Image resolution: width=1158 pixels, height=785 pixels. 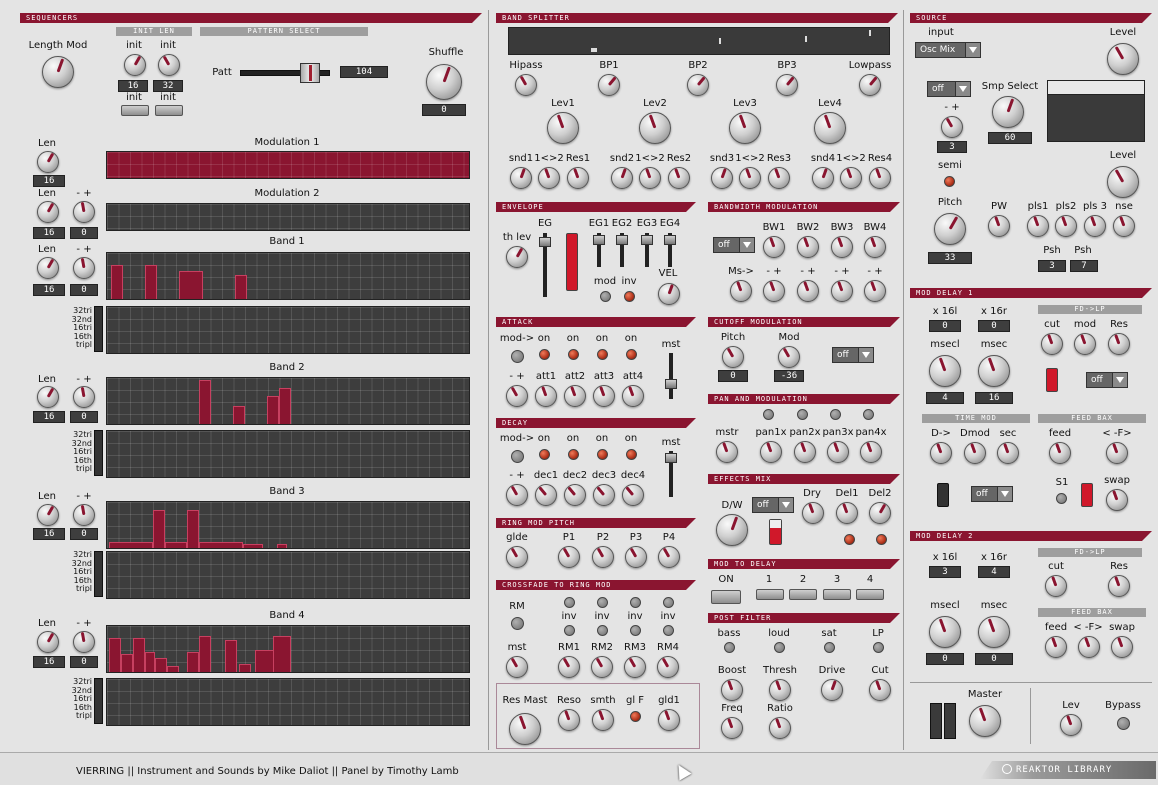 What do you see at coordinates (135, 65) in the screenshot?
I see `init-len1-knob` at bounding box center [135, 65].